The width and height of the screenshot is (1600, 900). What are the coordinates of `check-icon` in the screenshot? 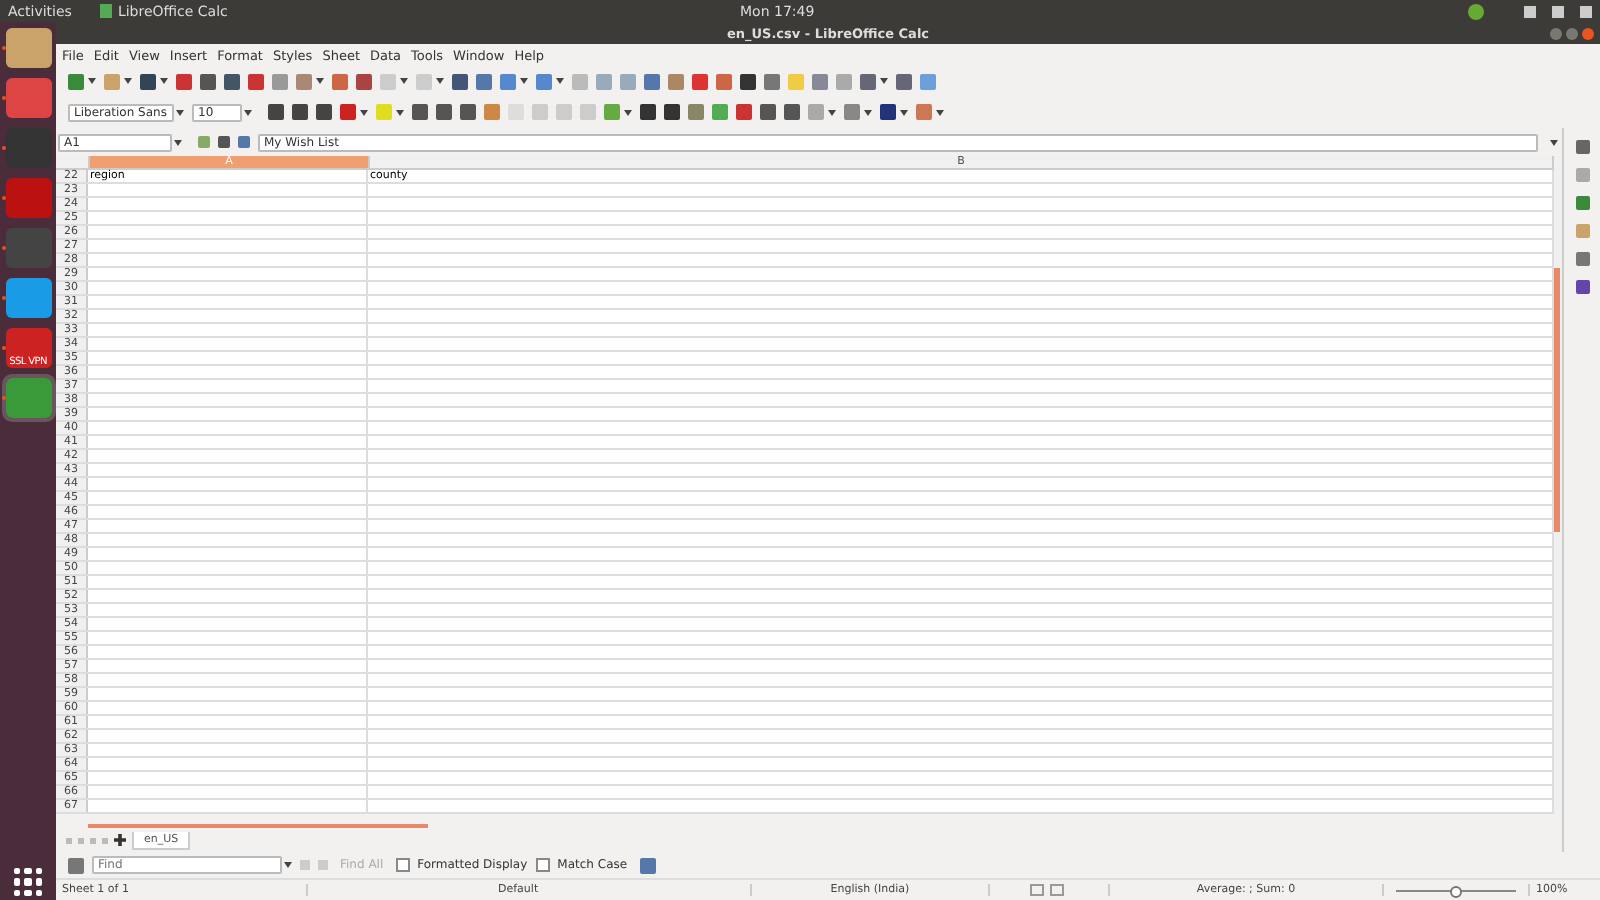 It's located at (1476, 11).